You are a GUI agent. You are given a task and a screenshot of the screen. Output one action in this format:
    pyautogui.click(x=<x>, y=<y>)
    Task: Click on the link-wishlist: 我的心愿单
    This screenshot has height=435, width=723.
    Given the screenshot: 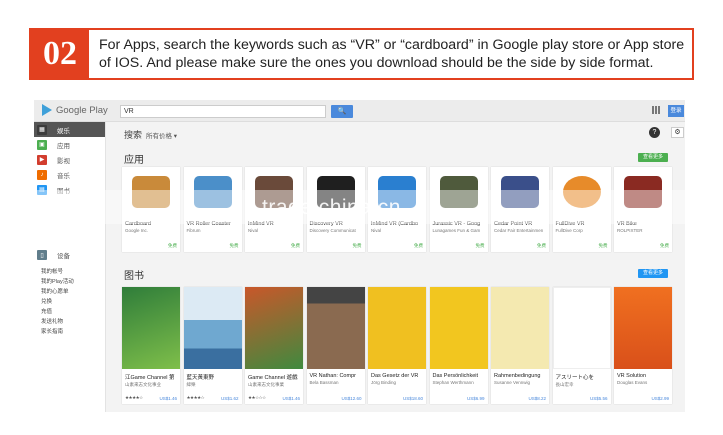 What is the action you would take?
    pyautogui.click(x=73, y=292)
    